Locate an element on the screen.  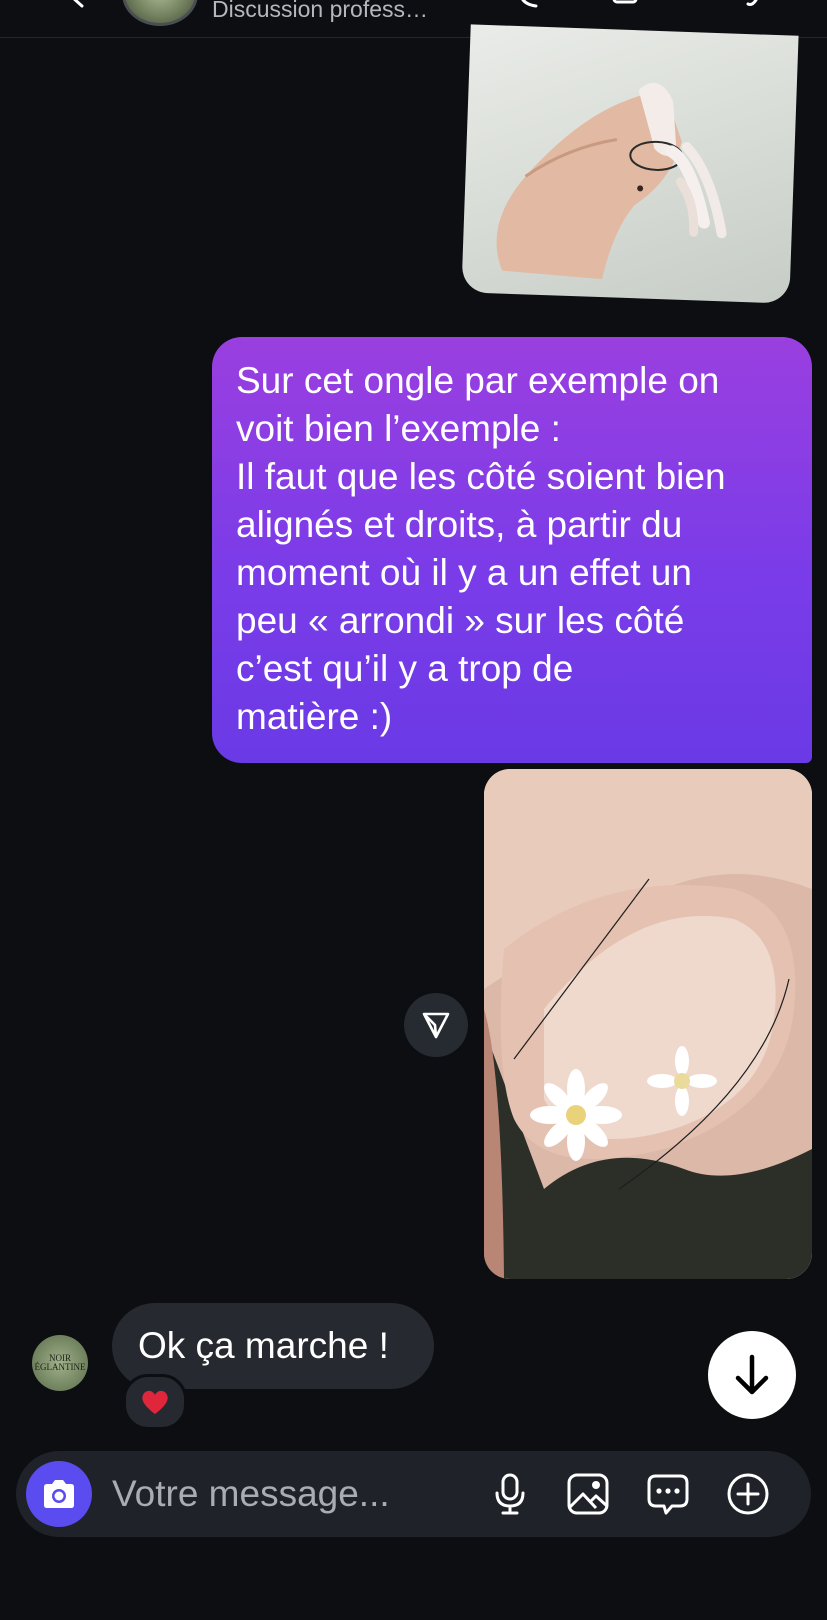
sent-photo-hand is located at coordinates (630, 164).